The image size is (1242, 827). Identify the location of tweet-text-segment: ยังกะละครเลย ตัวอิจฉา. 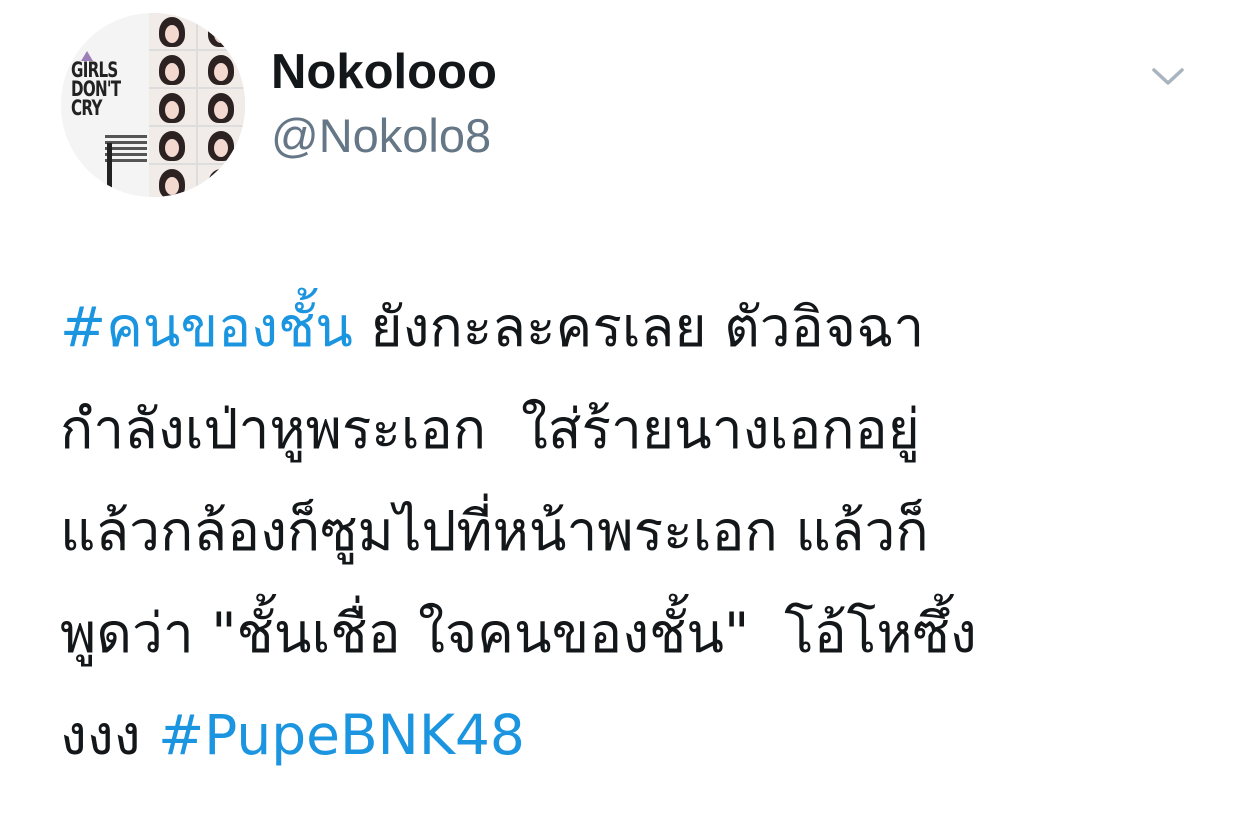
(638, 327).